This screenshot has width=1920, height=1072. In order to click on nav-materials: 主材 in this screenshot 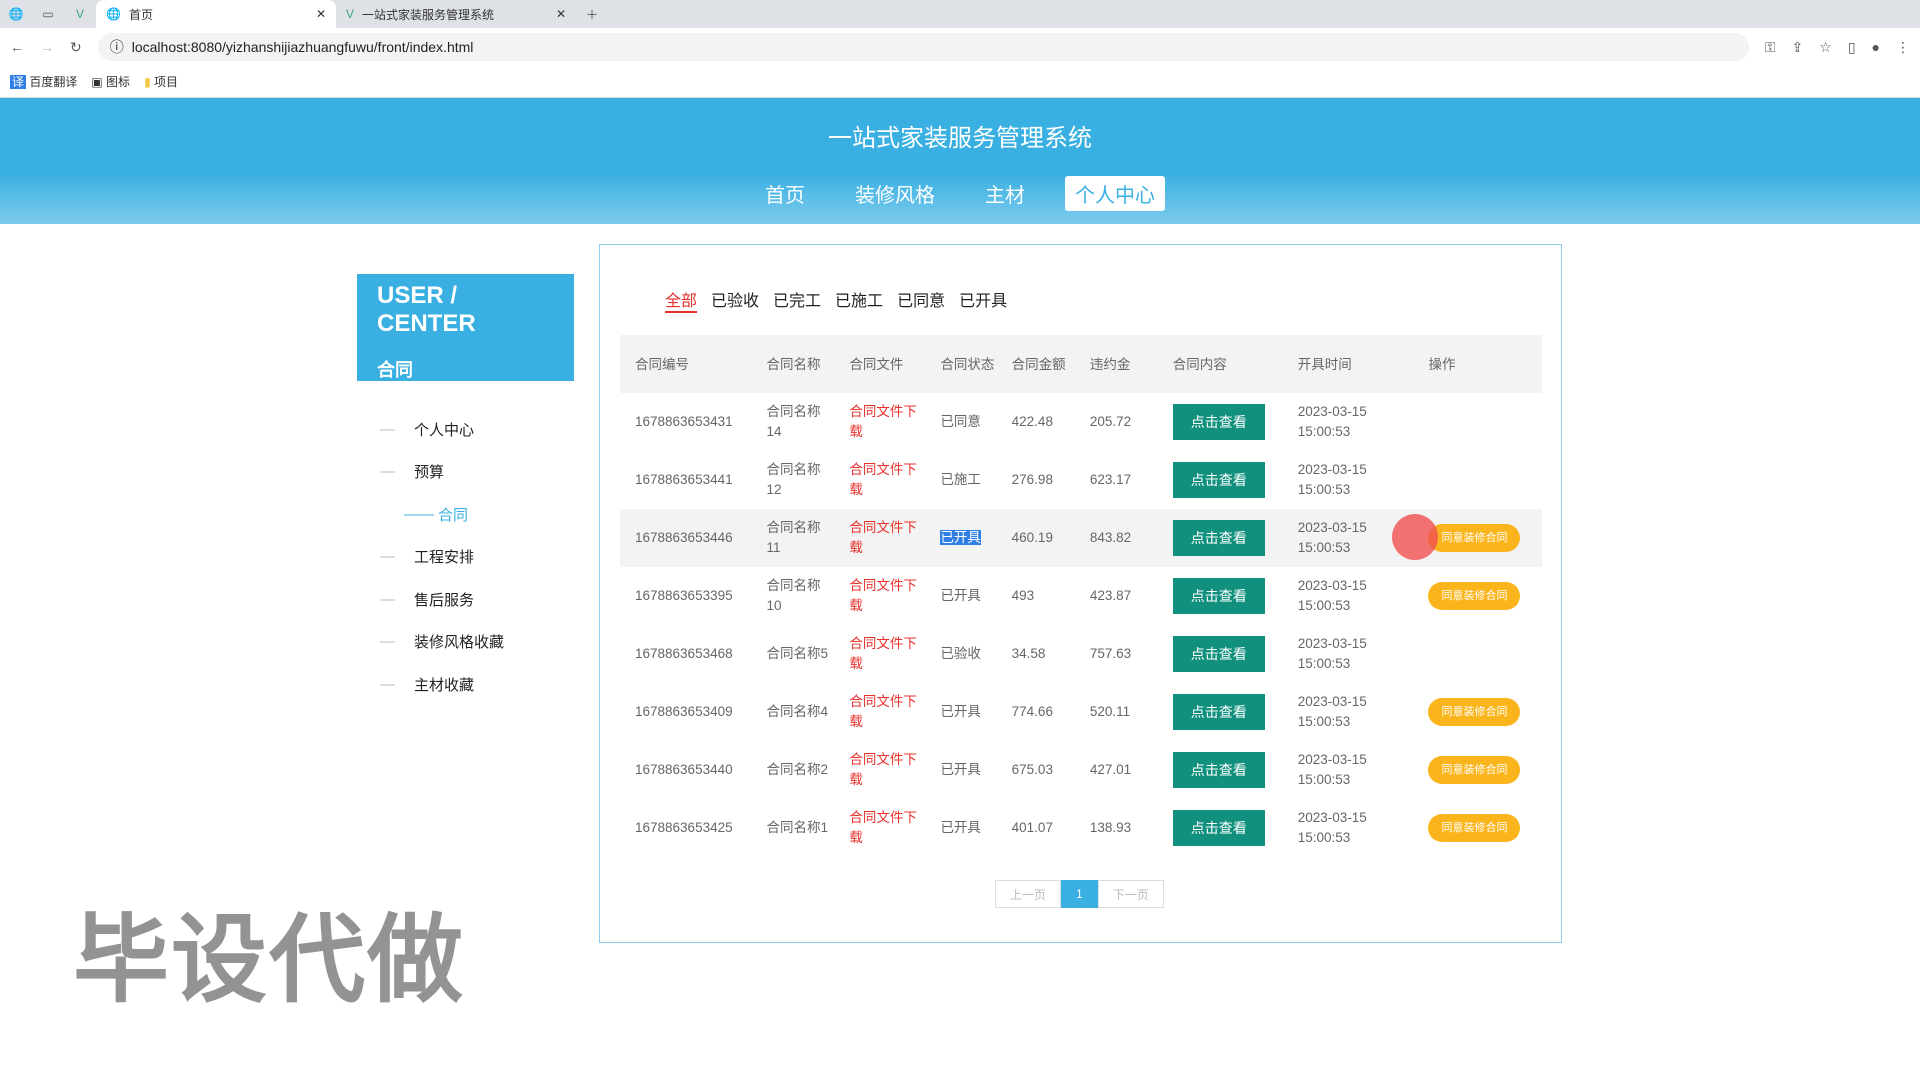, I will do `click(1005, 193)`.